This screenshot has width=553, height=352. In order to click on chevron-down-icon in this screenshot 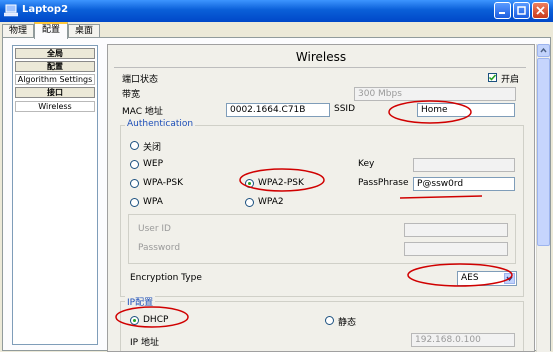, I will do `click(509, 278)`.